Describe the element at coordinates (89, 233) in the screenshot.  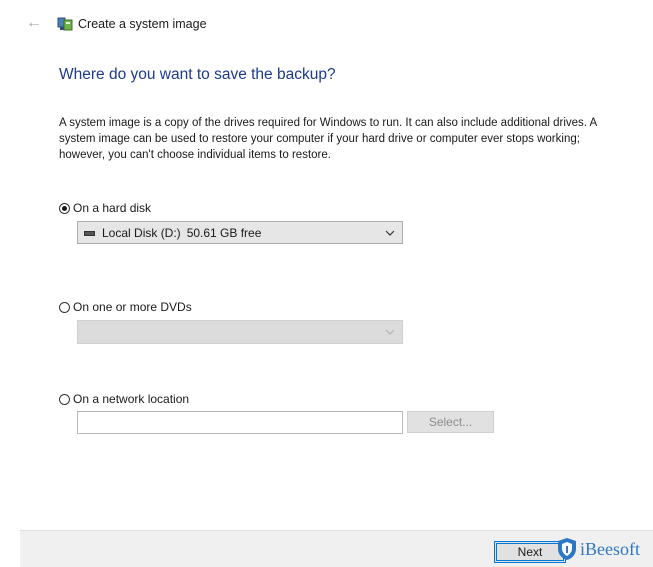
I see `drive-icon` at that location.